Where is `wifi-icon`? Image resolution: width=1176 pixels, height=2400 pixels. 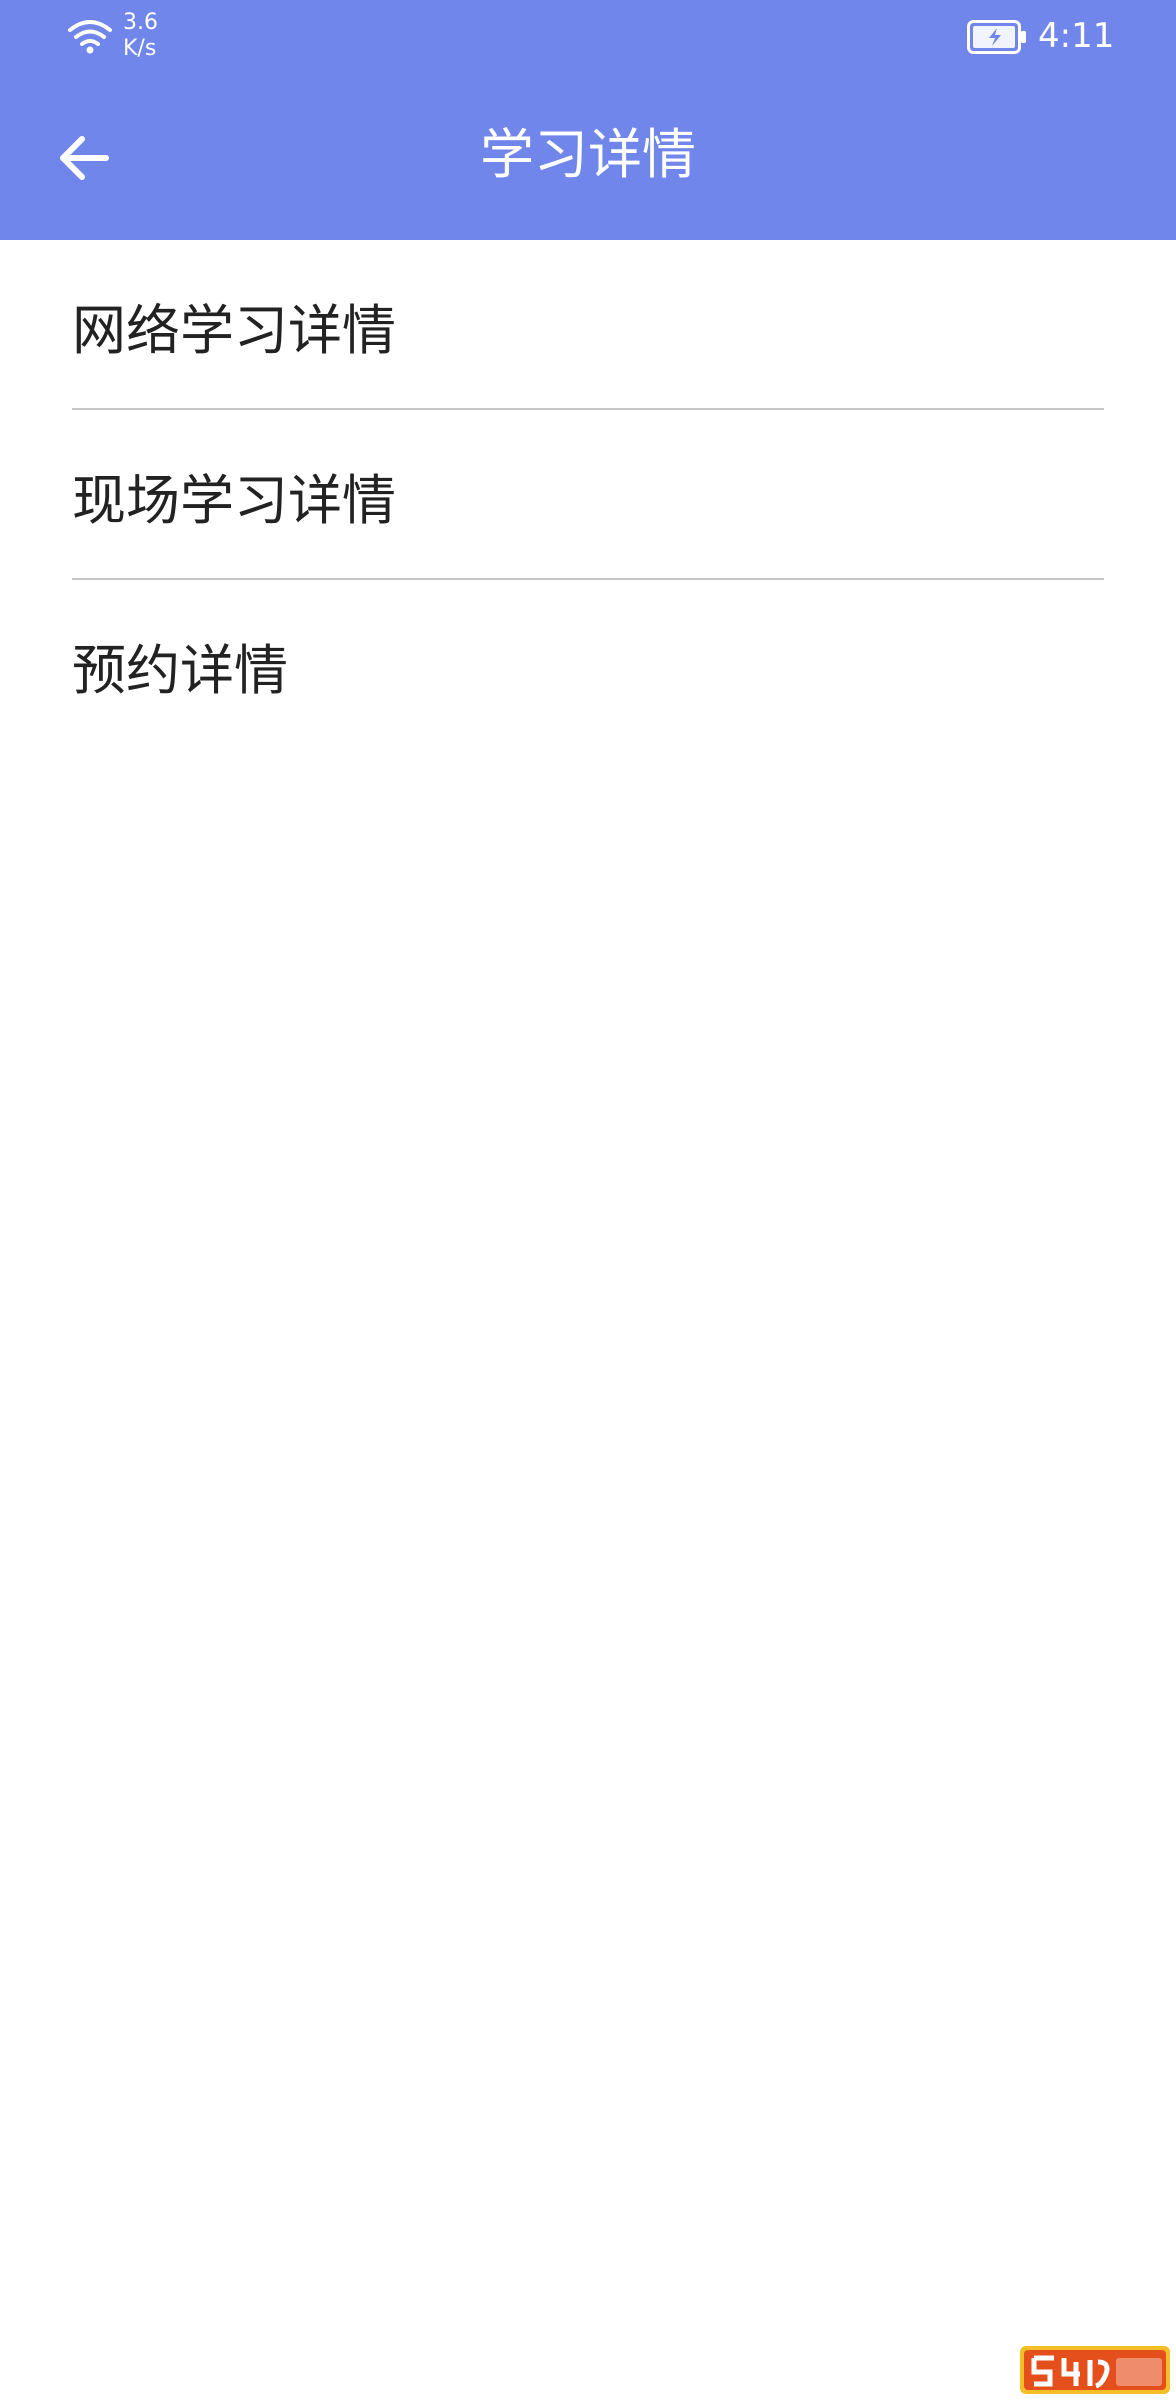 wifi-icon is located at coordinates (90, 37).